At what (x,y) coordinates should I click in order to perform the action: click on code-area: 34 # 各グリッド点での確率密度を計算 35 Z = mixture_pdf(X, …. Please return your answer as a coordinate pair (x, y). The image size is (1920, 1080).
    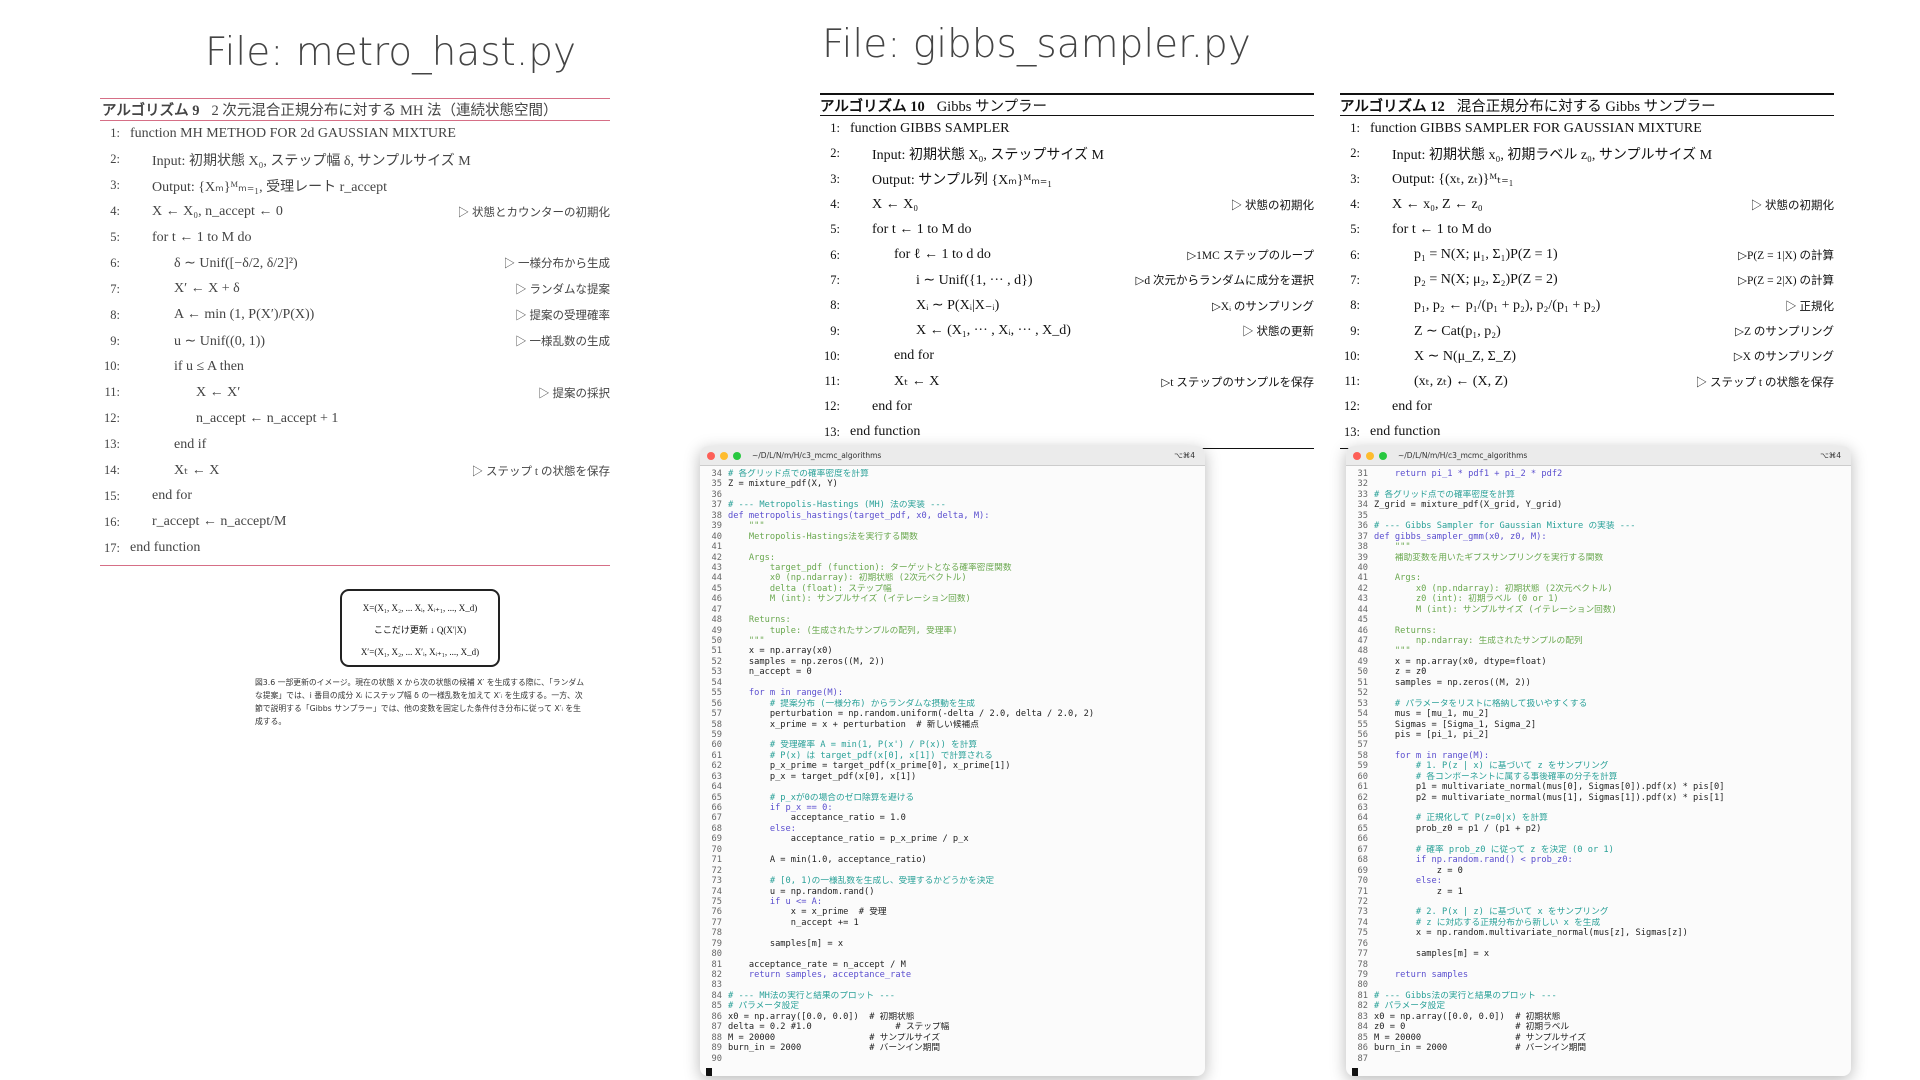
    Looking at the image, I should click on (952, 765).